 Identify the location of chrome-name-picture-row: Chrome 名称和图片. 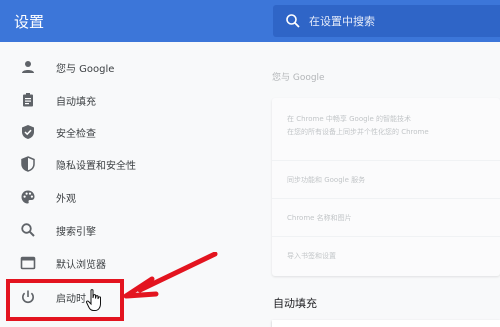
(386, 217).